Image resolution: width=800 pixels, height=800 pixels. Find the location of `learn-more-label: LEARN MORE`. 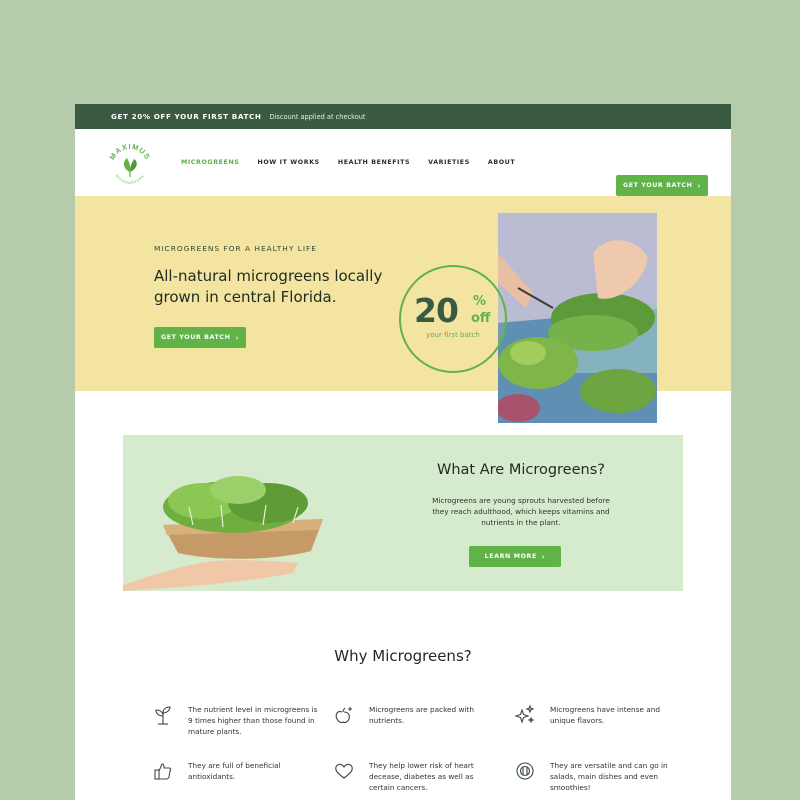

learn-more-label: LEARN MORE is located at coordinates (510, 556).